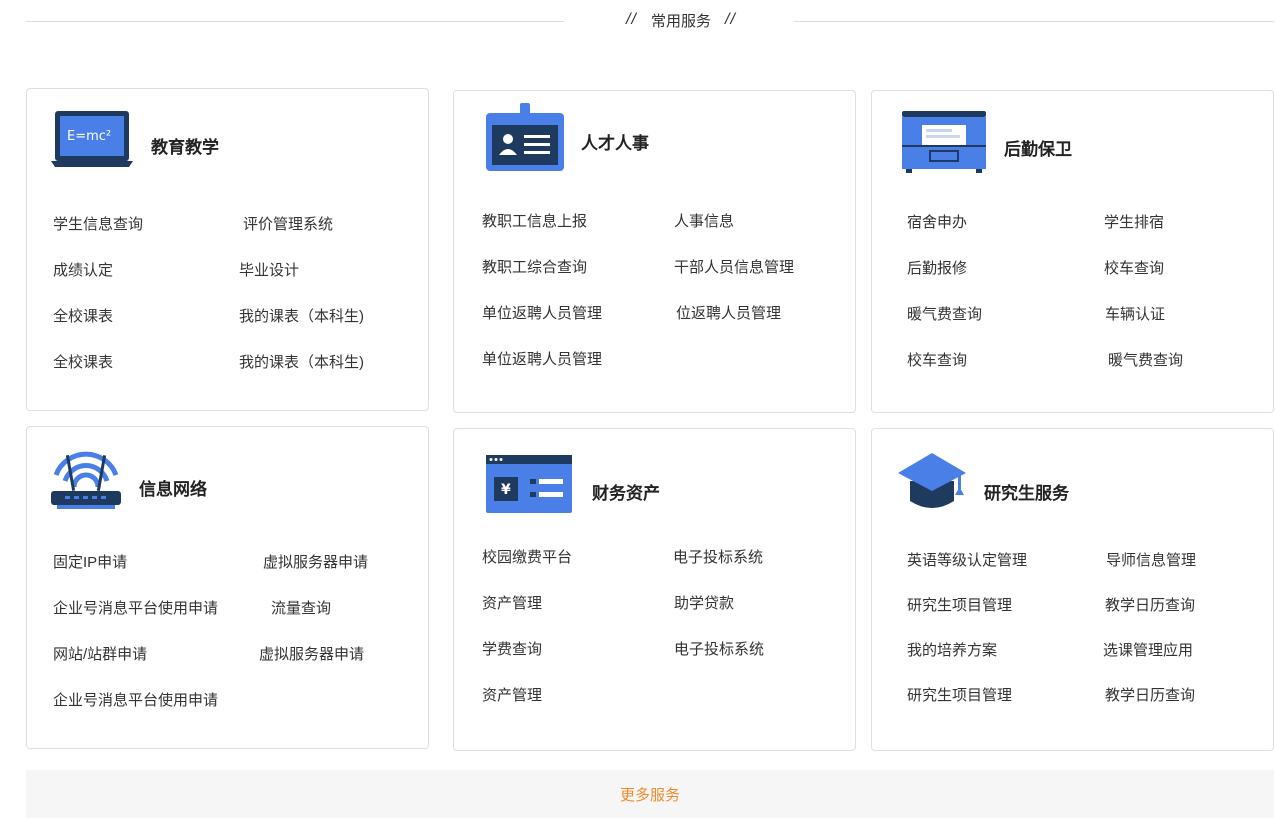 The width and height of the screenshot is (1275, 818). What do you see at coordinates (944, 144) in the screenshot?
I see `file-drawer-icon` at bounding box center [944, 144].